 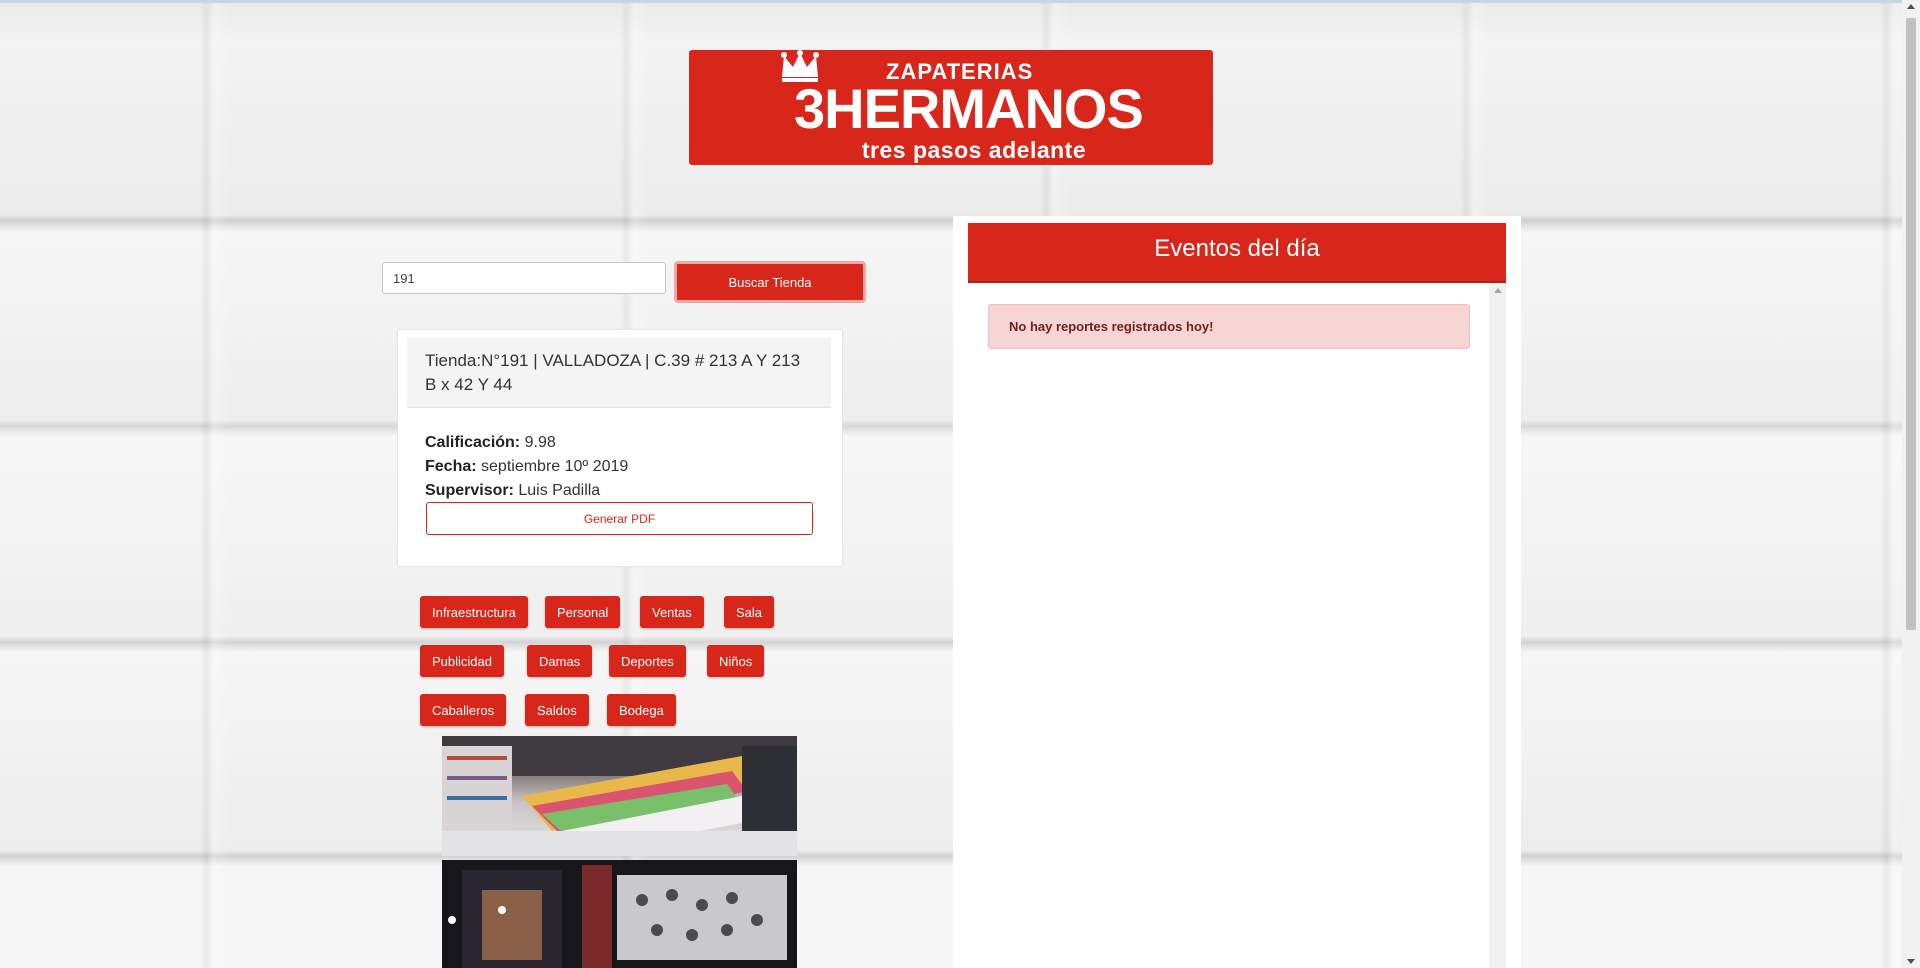 What do you see at coordinates (625, 443) in the screenshot?
I see `rating-row: Calificación: 9.98` at bounding box center [625, 443].